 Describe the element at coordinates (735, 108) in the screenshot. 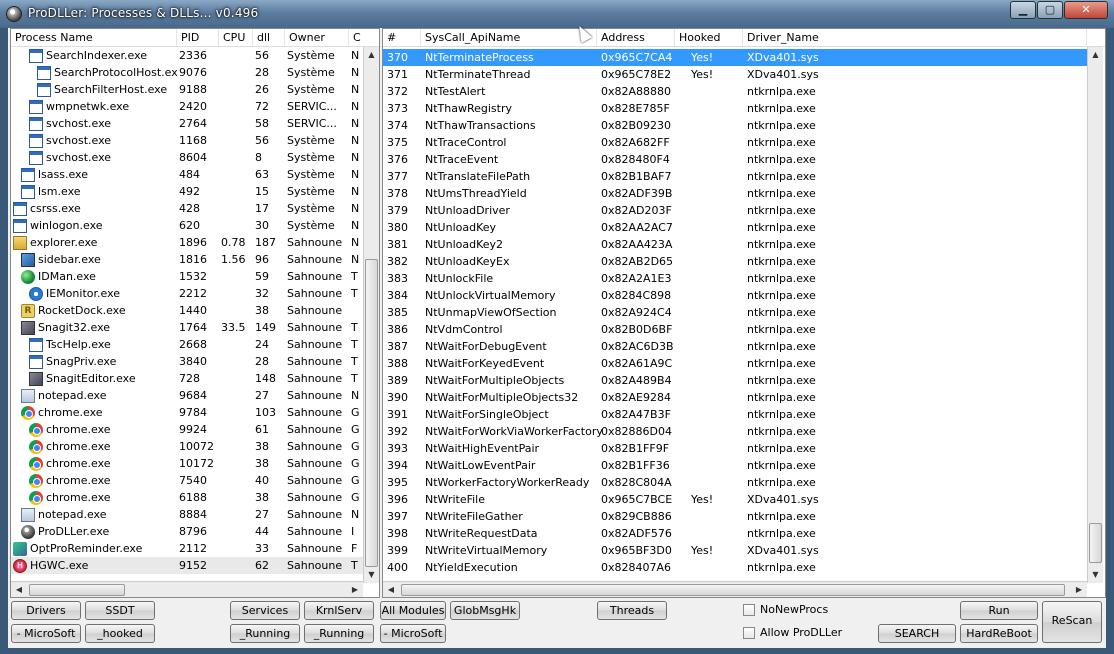

I see `ssdt-row: 373 NtThawRegistry 0x828E785F ntkrnlpa.exe` at that location.